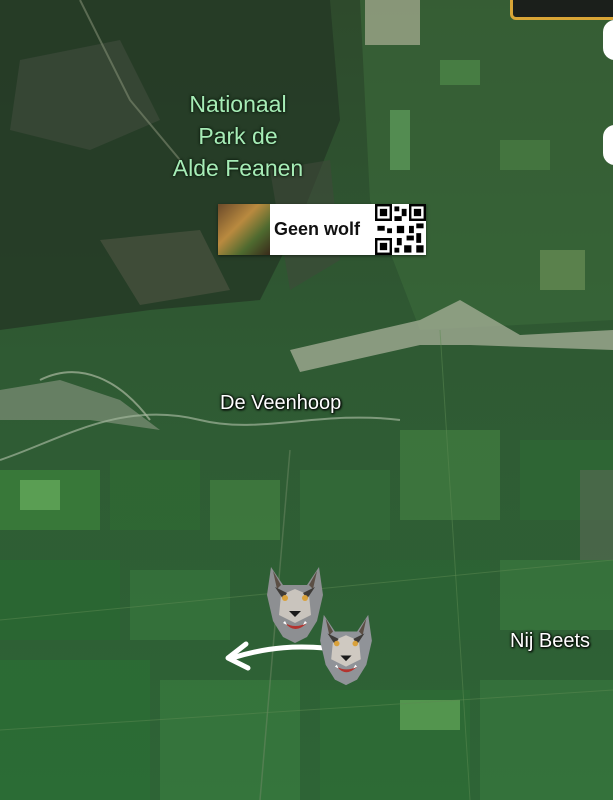 This screenshot has width=613, height=800. Describe the element at coordinates (550, 641) in the screenshot. I see `place-label-nij-beets: Nij Beets` at that location.